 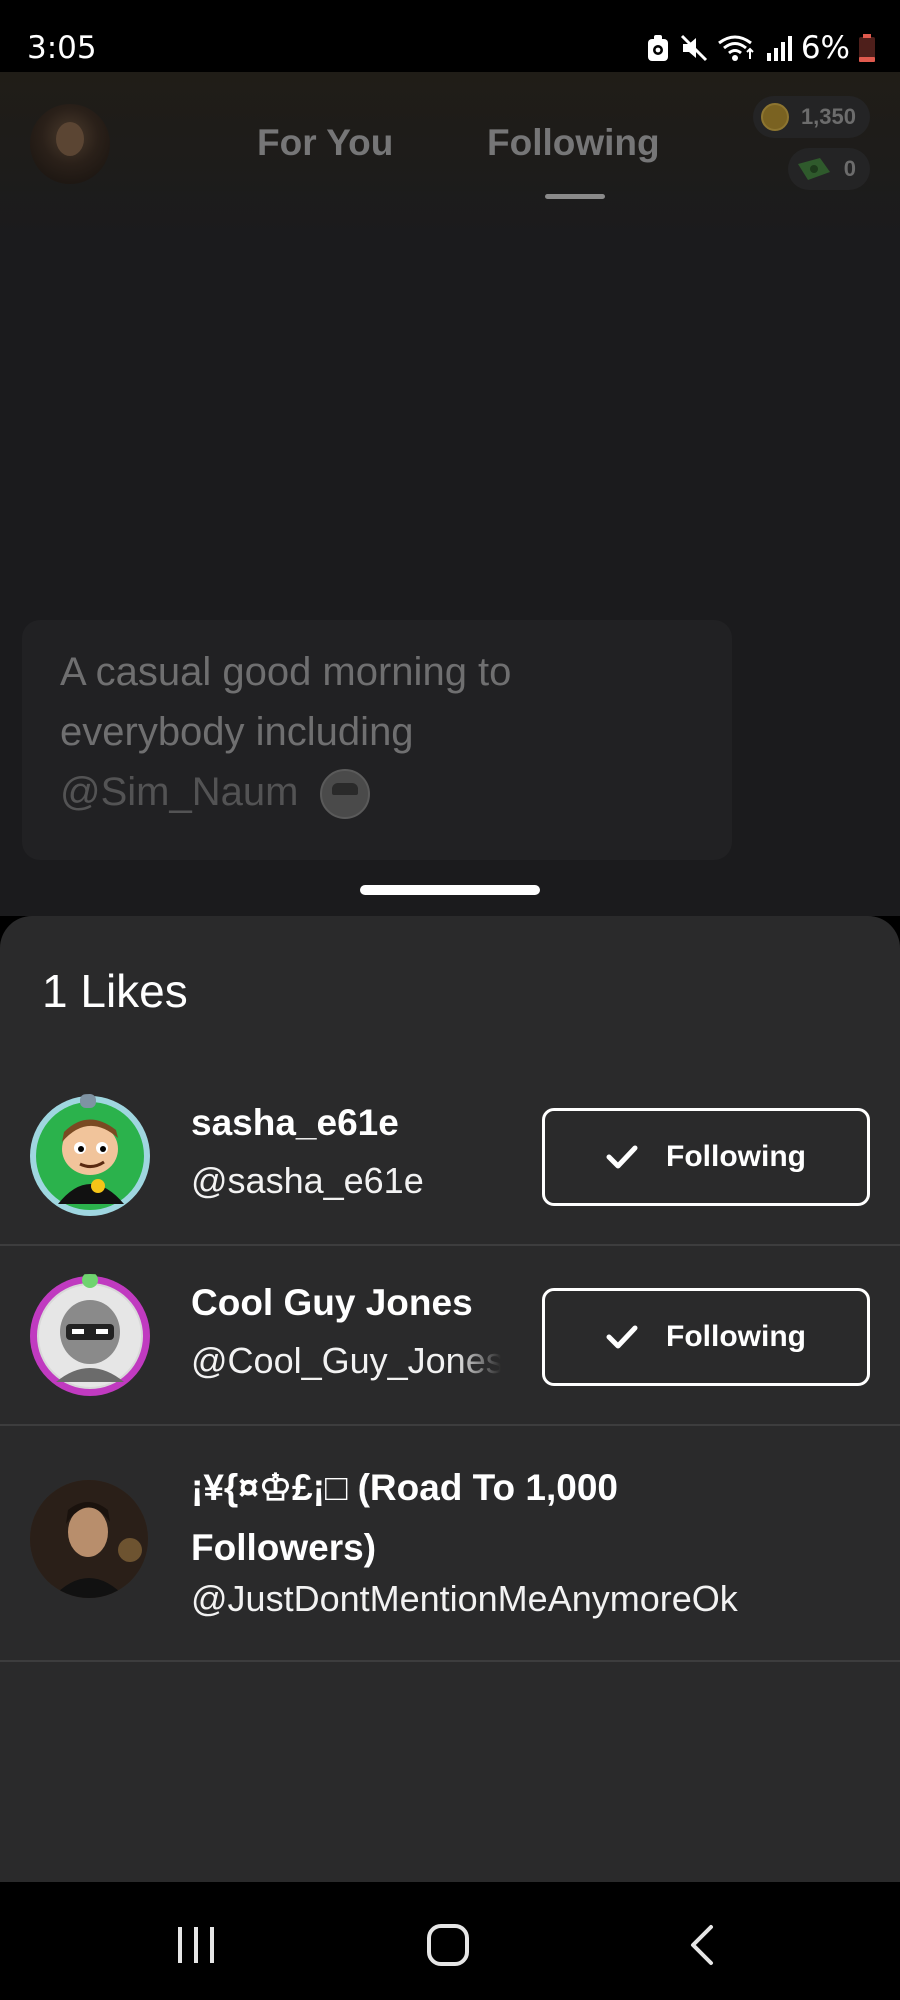 I want to click on back-button, so click(x=702, y=1945).